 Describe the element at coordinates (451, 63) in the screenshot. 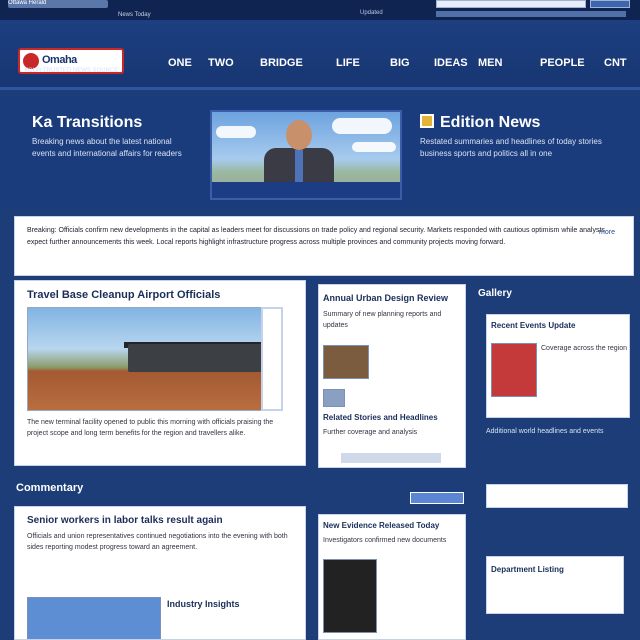

I see `nav-item-6: IDEAS` at that location.